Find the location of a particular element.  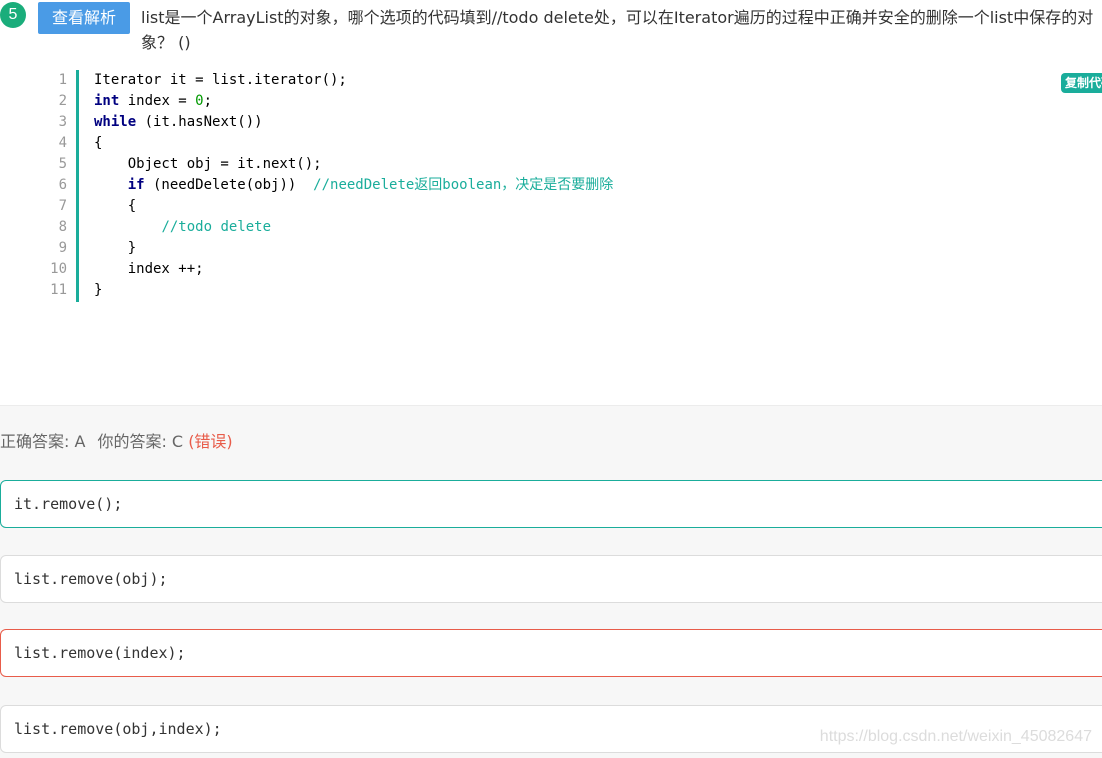

code-comment: //needDelete返回boolean，决定是否要删除 is located at coordinates (463, 185).